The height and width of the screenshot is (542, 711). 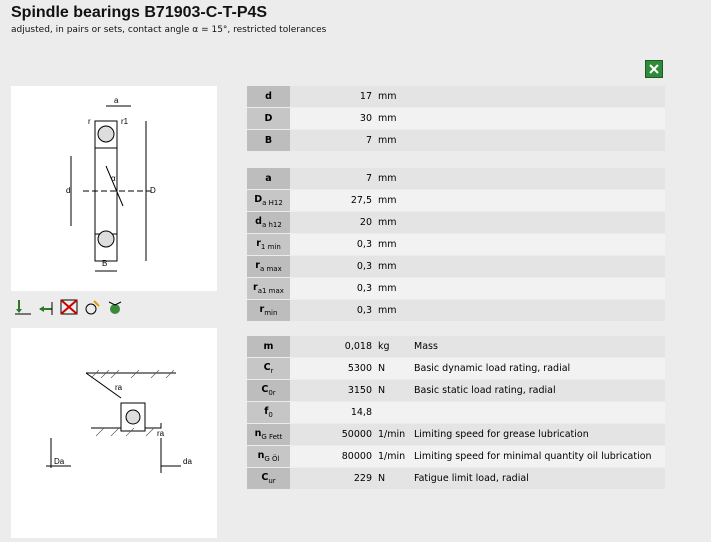 What do you see at coordinates (537, 368) in the screenshot?
I see `param-description: Basic dynamic load rating, radial` at bounding box center [537, 368].